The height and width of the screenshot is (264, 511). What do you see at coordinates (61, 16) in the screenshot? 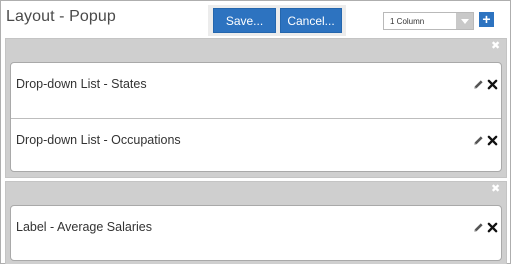
I see `page-title: Layout - Popup` at bounding box center [61, 16].